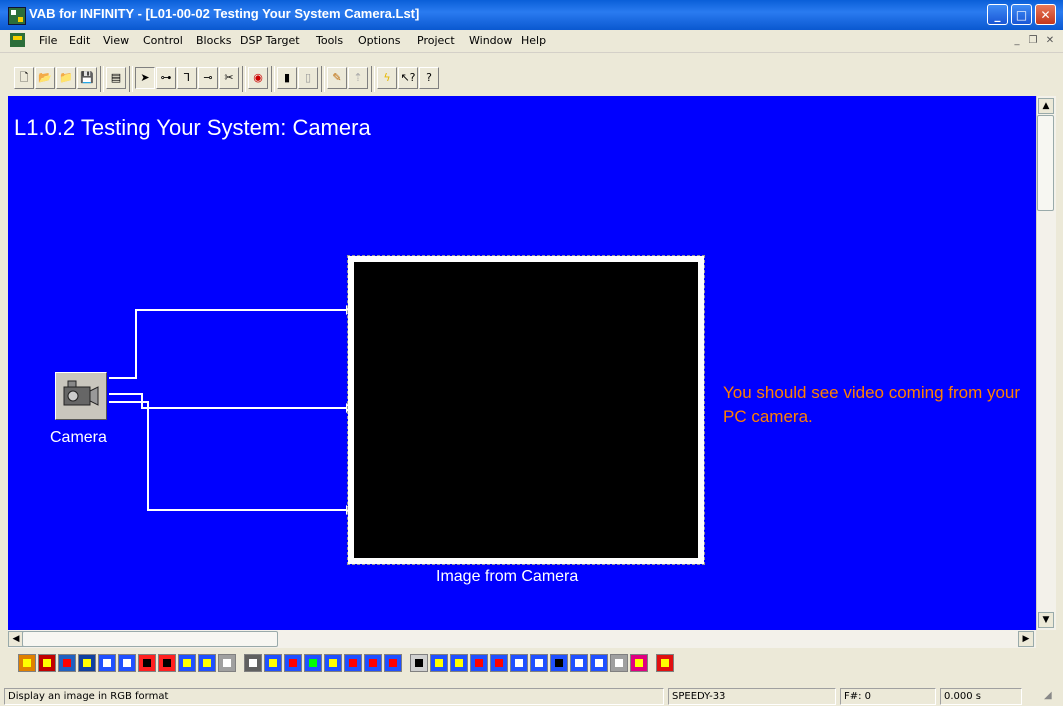 Image resolution: width=1063 pixels, height=706 pixels. I want to click on open-icon: 📂, so click(45, 78).